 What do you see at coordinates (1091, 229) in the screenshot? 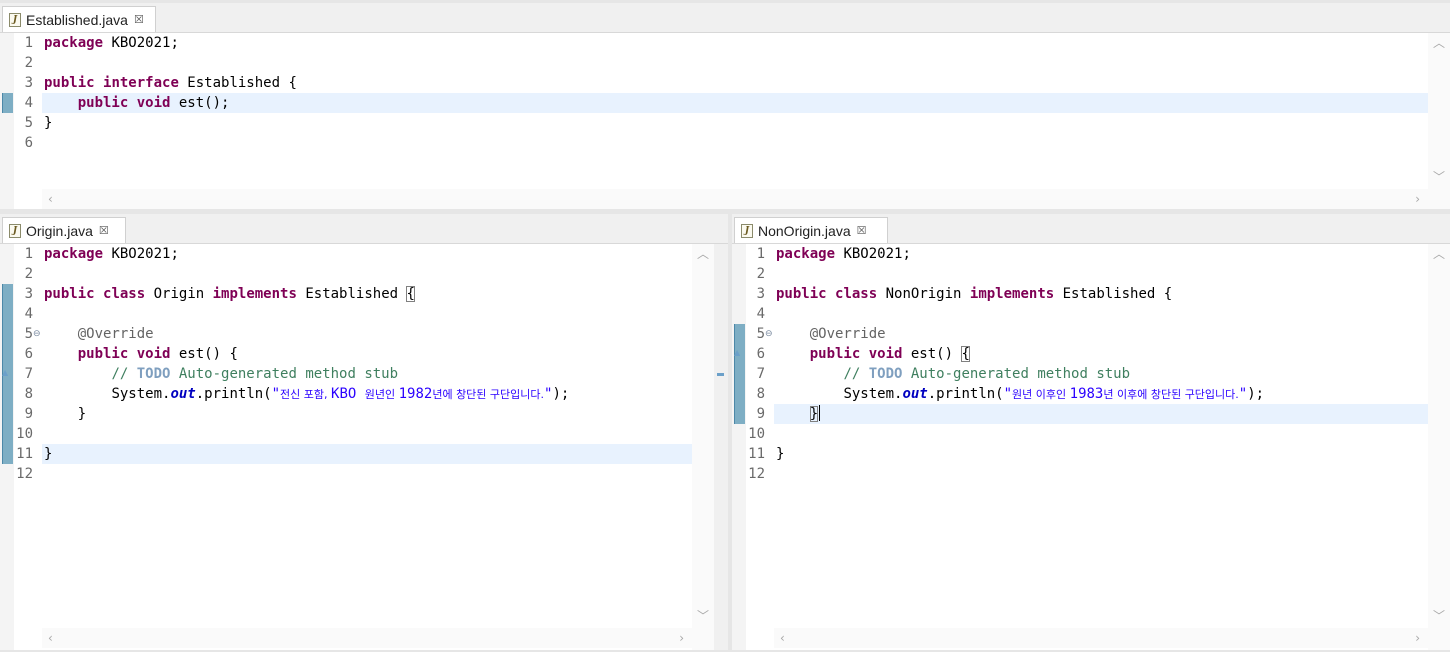
I see `nonorigin-tab-bar: J NonOrigin.java ☒` at bounding box center [1091, 229].